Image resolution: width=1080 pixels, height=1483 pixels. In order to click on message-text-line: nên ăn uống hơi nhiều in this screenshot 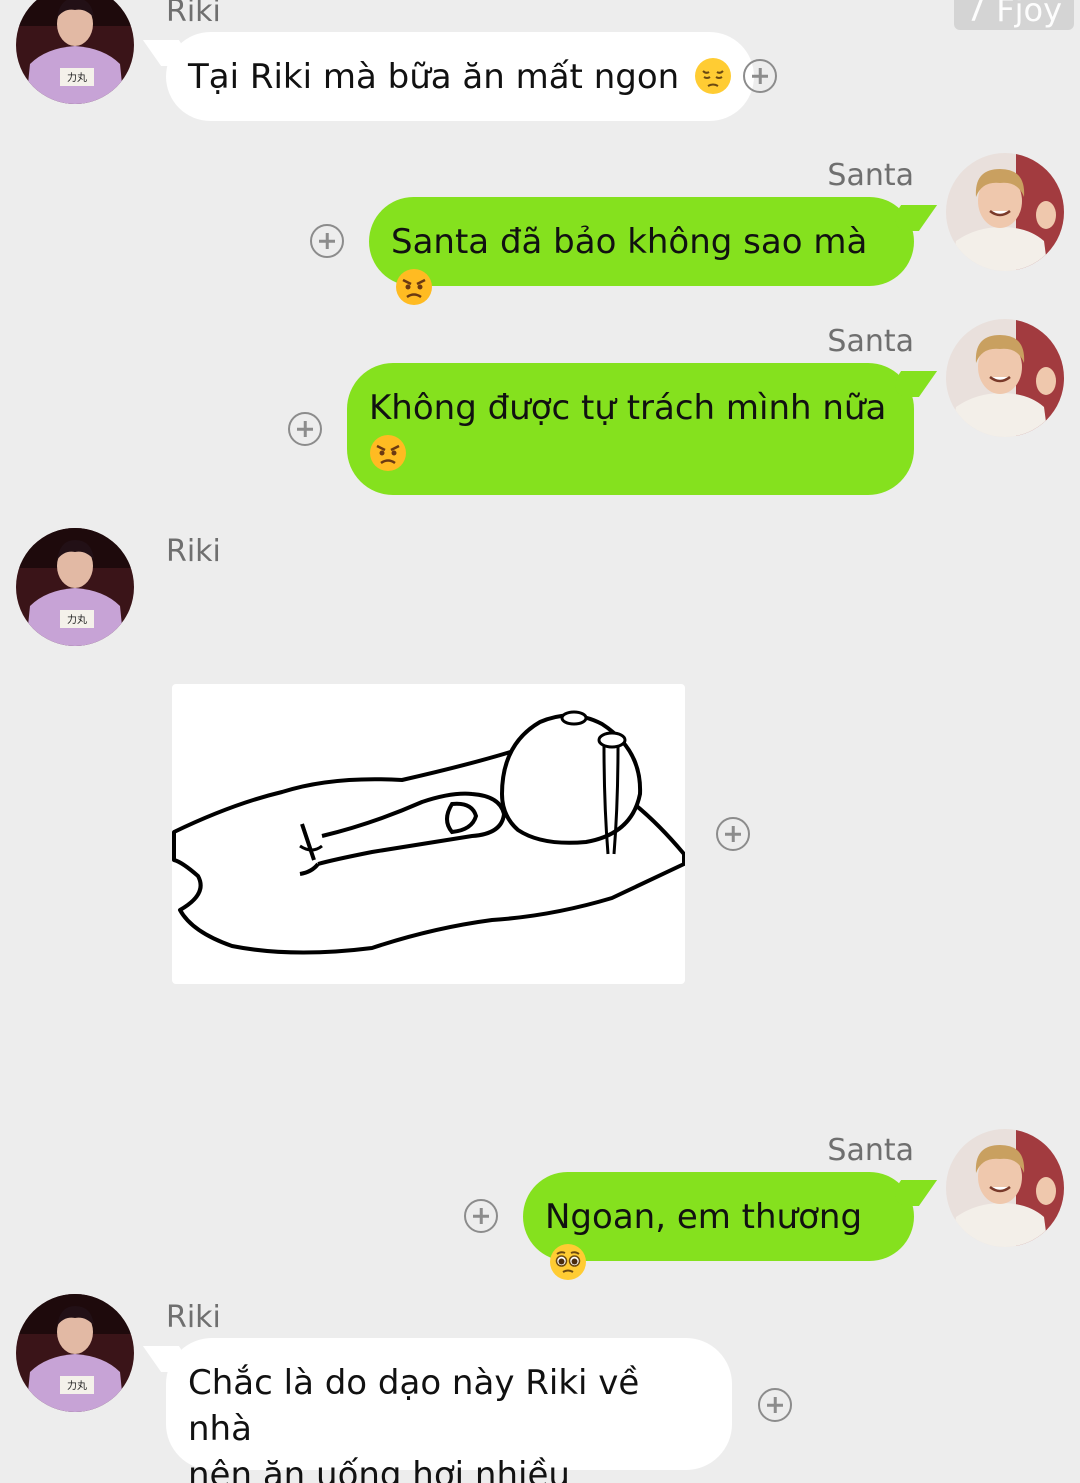, I will do `click(379, 1469)`.